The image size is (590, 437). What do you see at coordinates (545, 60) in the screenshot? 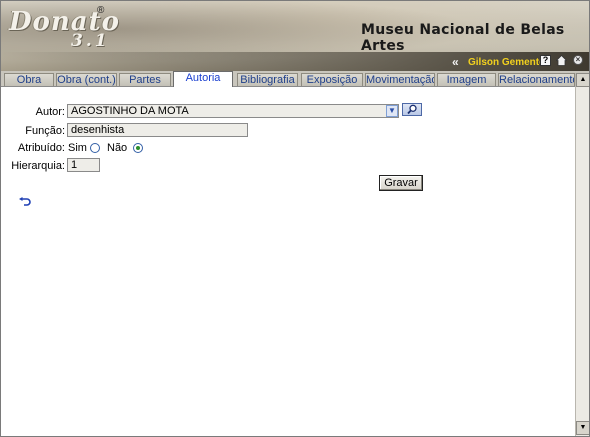
I see `help-icon: ?` at bounding box center [545, 60].